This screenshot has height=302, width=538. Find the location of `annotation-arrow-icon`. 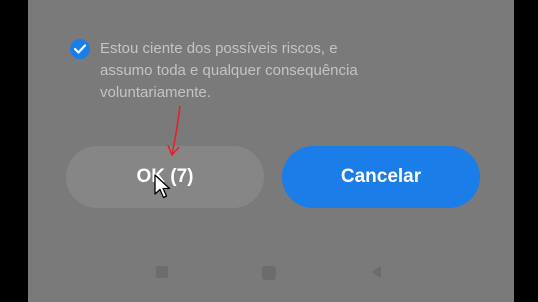

annotation-arrow-icon is located at coordinates (174, 130).